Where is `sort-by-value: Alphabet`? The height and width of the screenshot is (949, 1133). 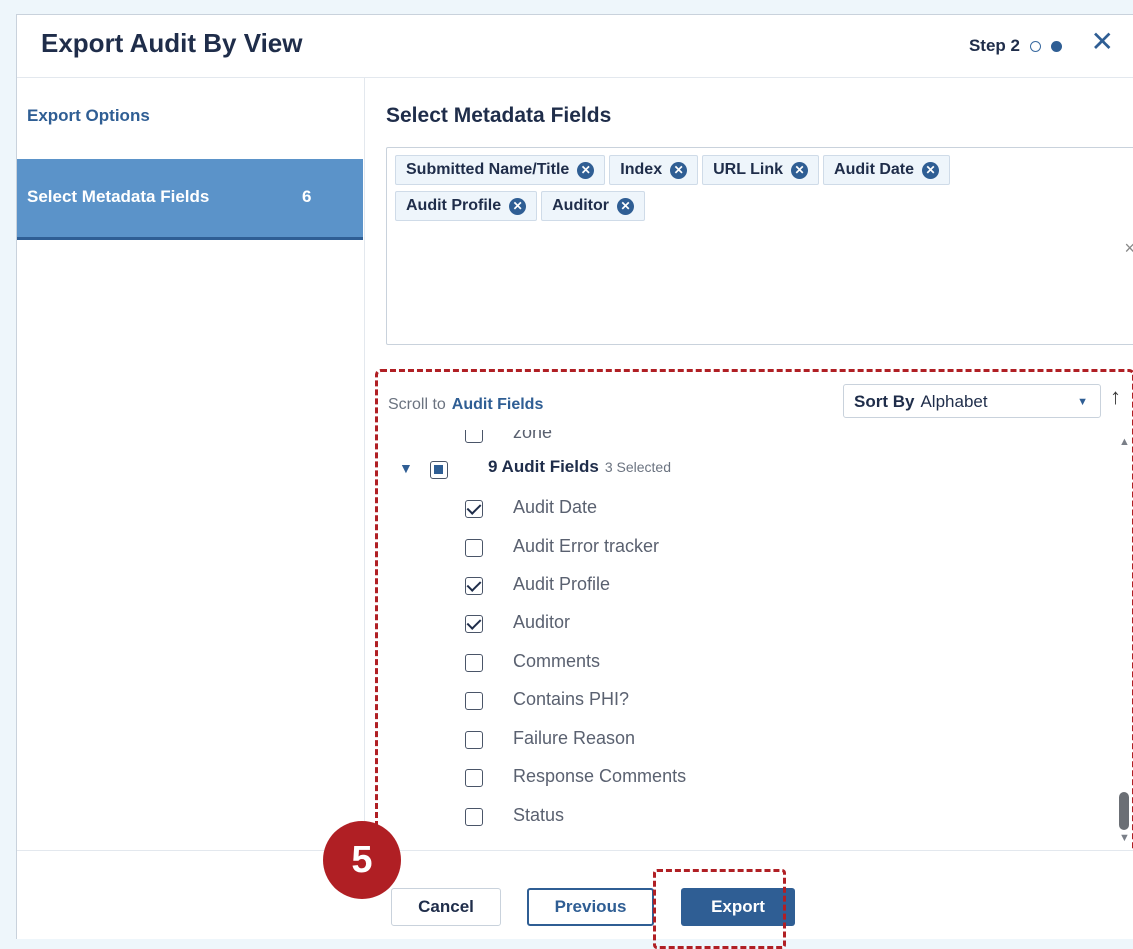 sort-by-value: Alphabet is located at coordinates (954, 401).